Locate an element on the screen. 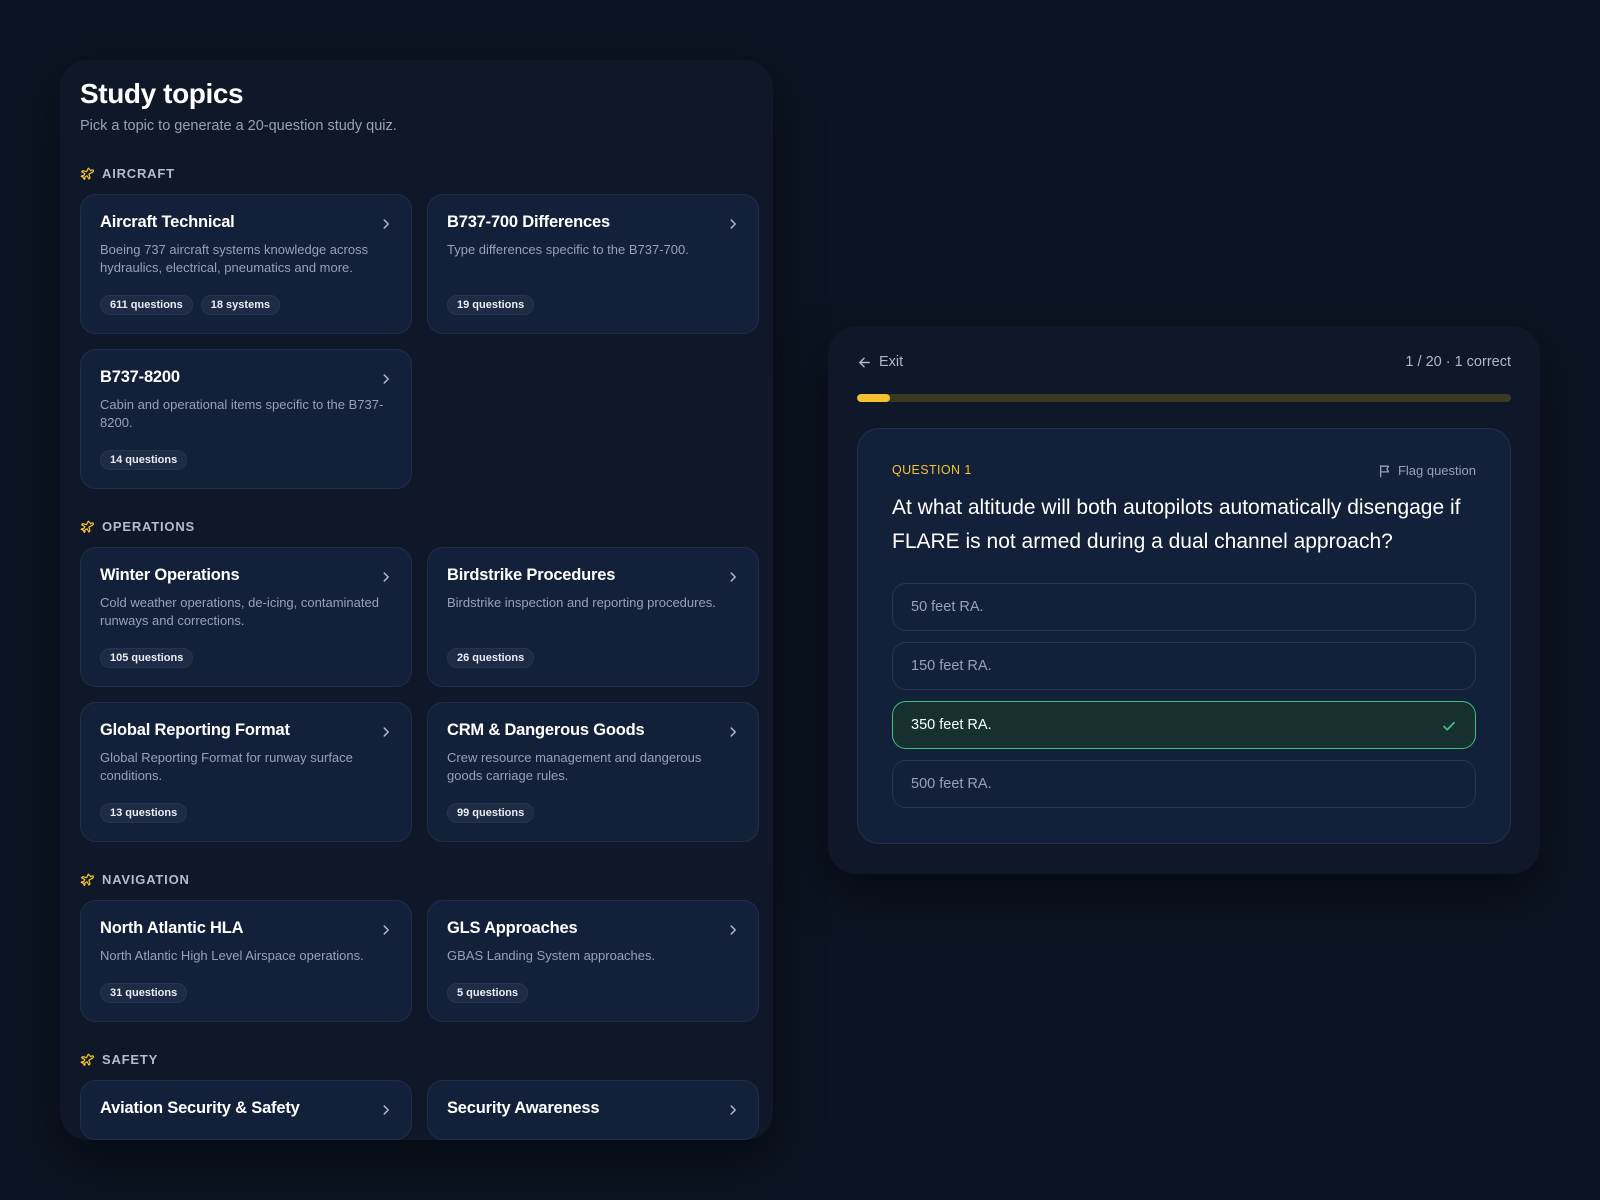 The width and height of the screenshot is (1600, 1200). count-badge: 611 questions is located at coordinates (146, 305).